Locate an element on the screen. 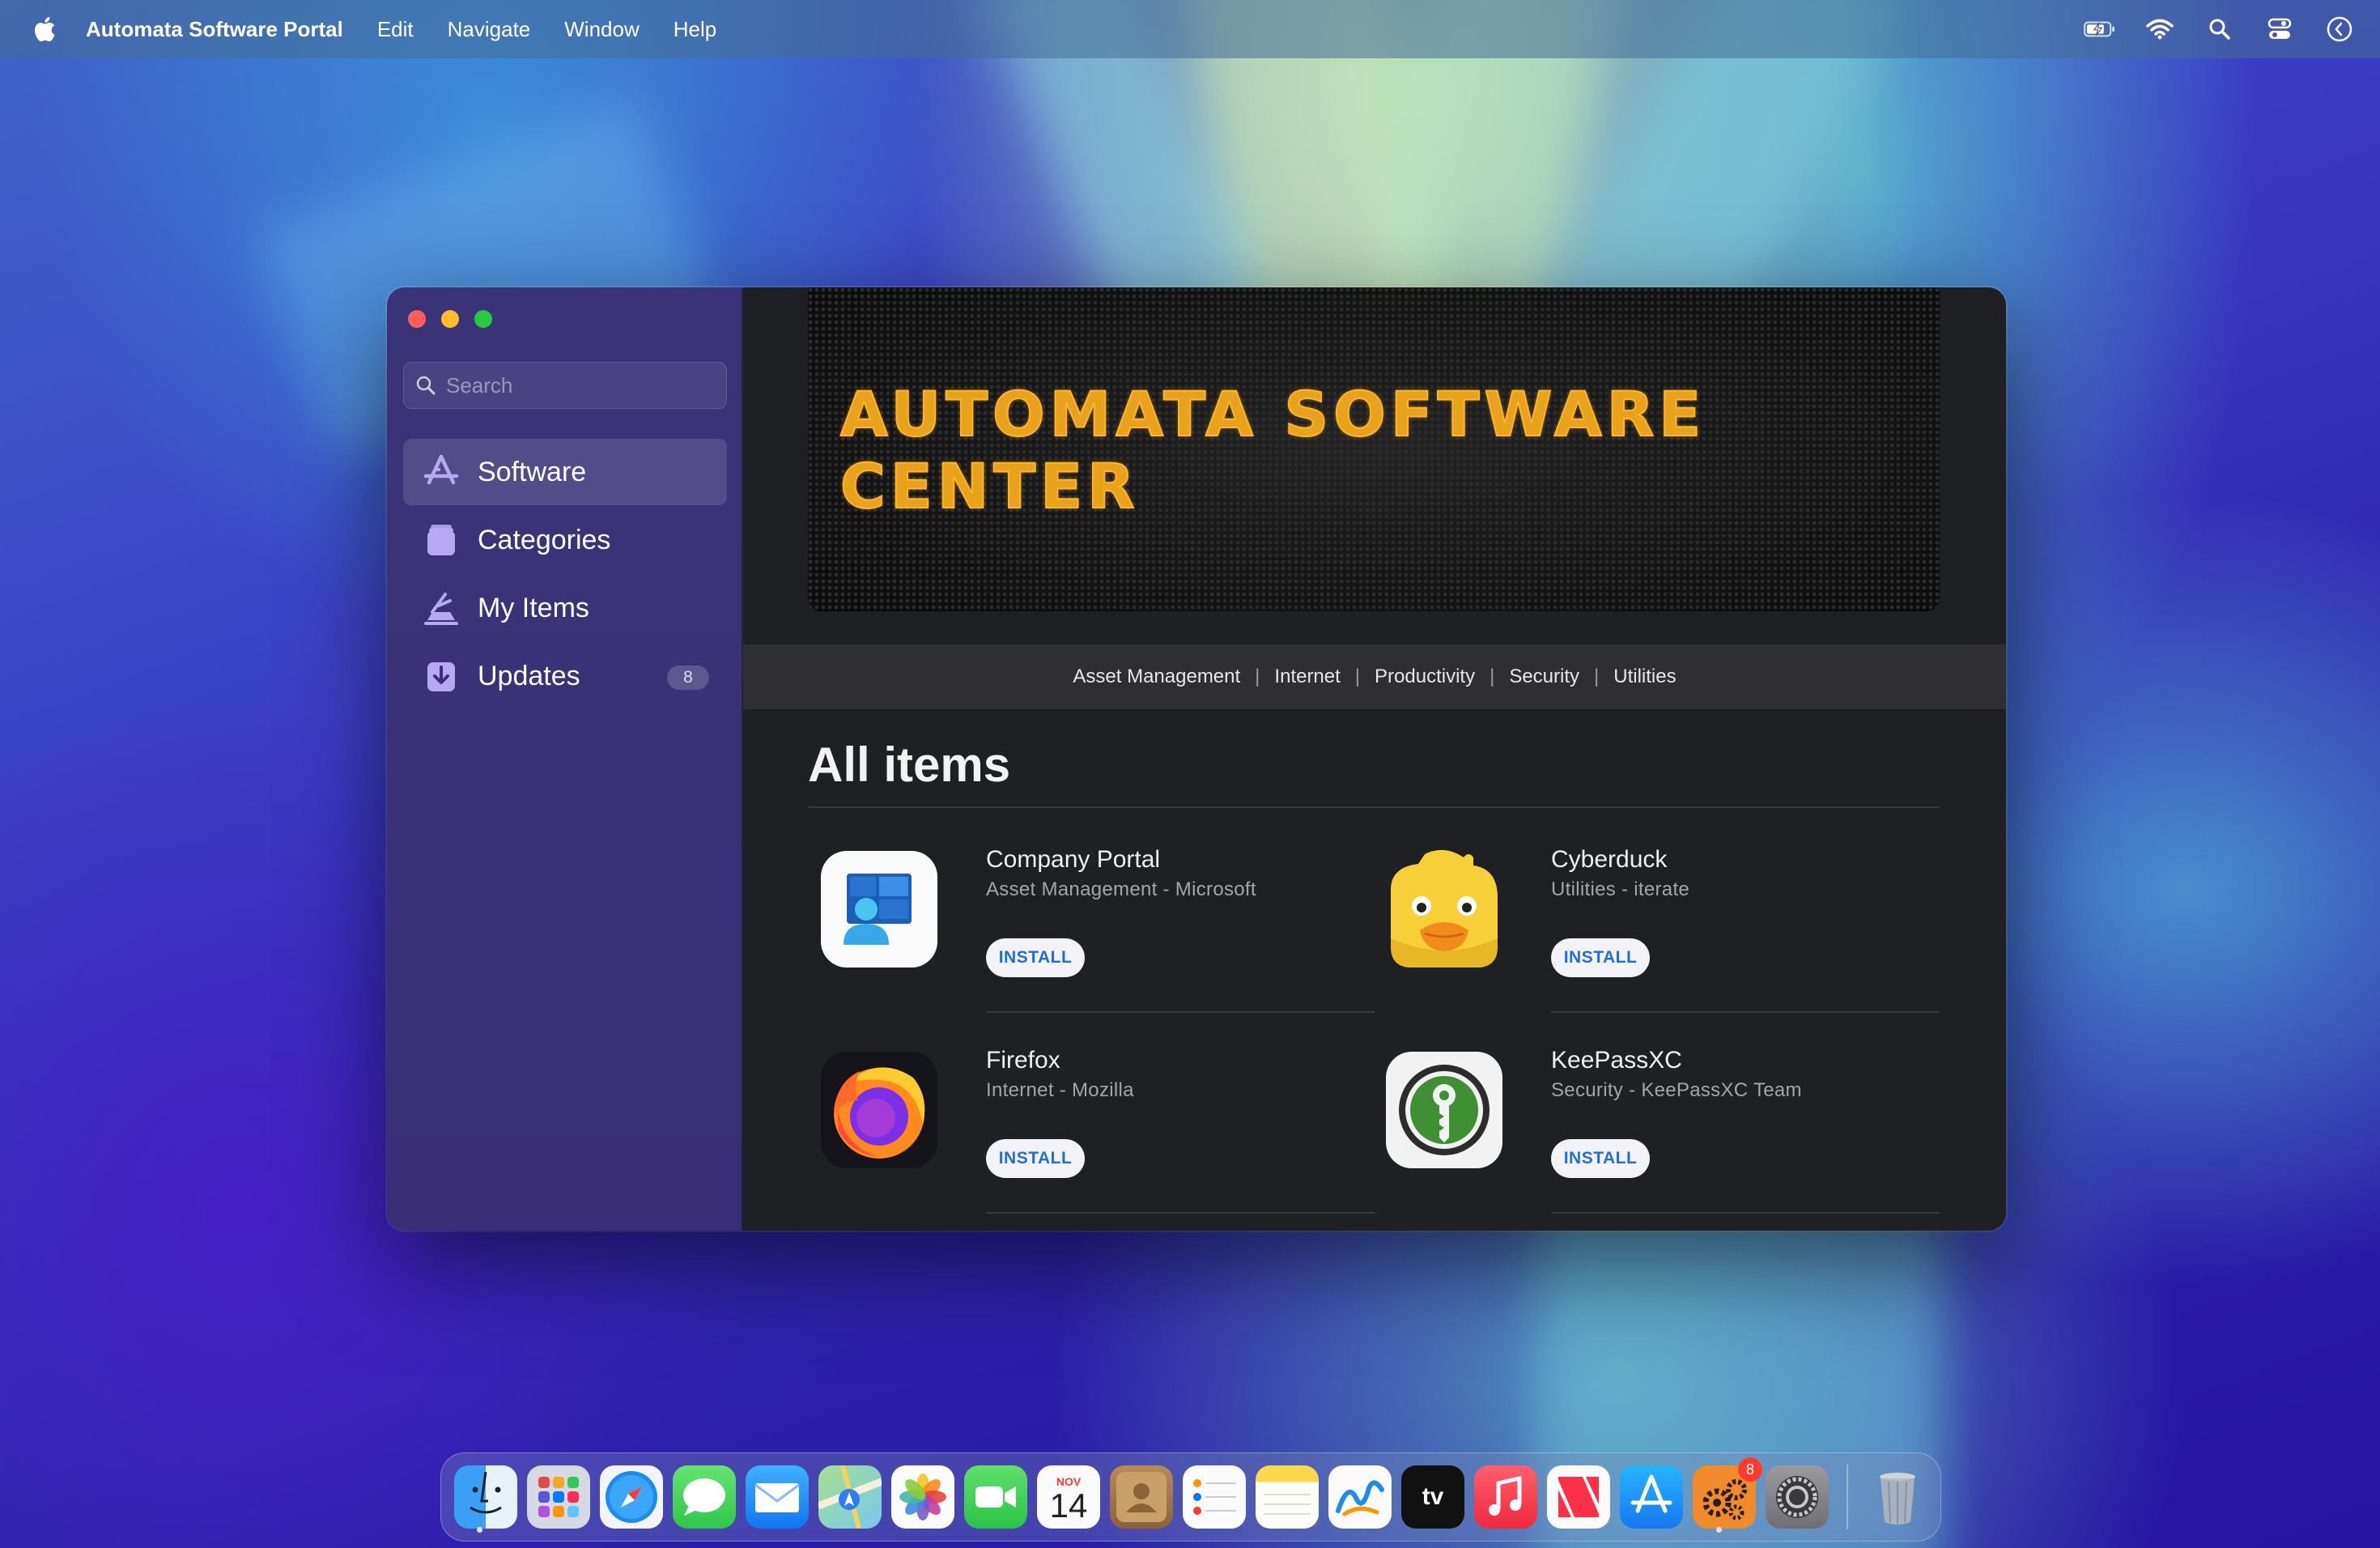 This screenshot has width=2380, height=1548. notes-icon is located at coordinates (1287, 1497).